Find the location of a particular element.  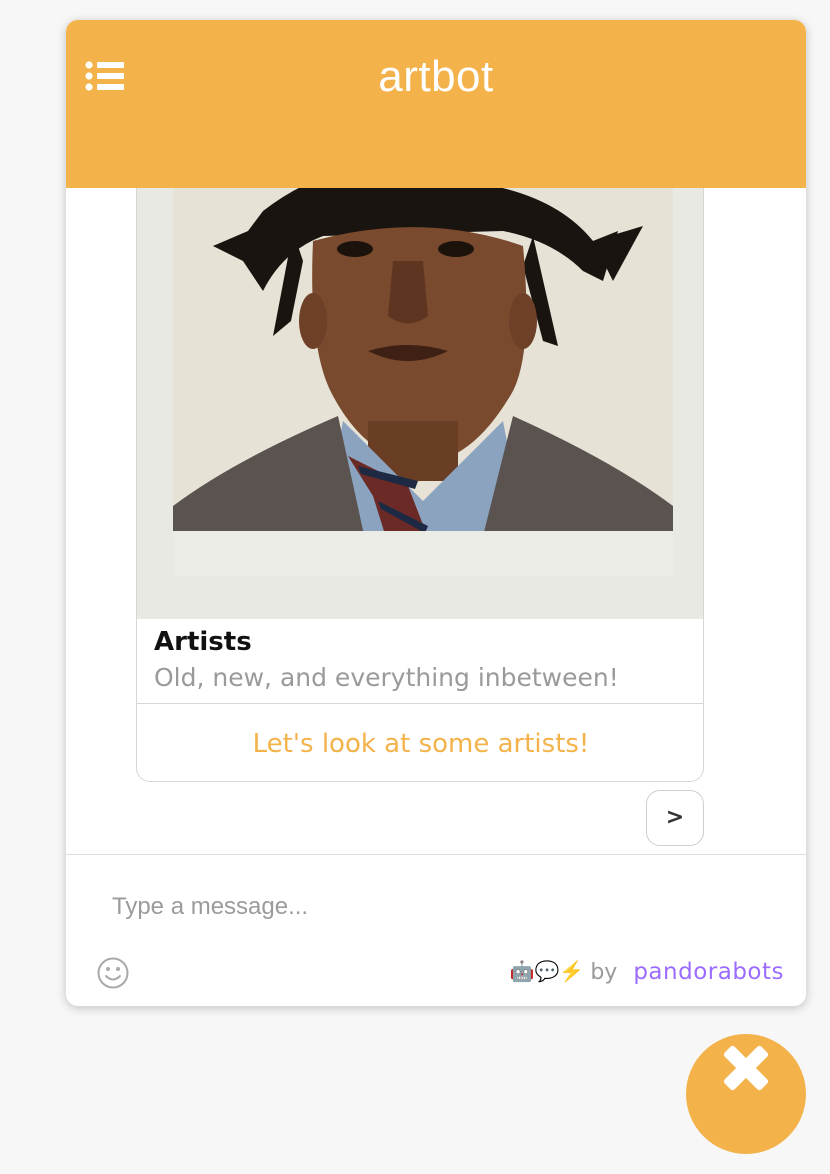

close-chat-button is located at coordinates (746, 1094).